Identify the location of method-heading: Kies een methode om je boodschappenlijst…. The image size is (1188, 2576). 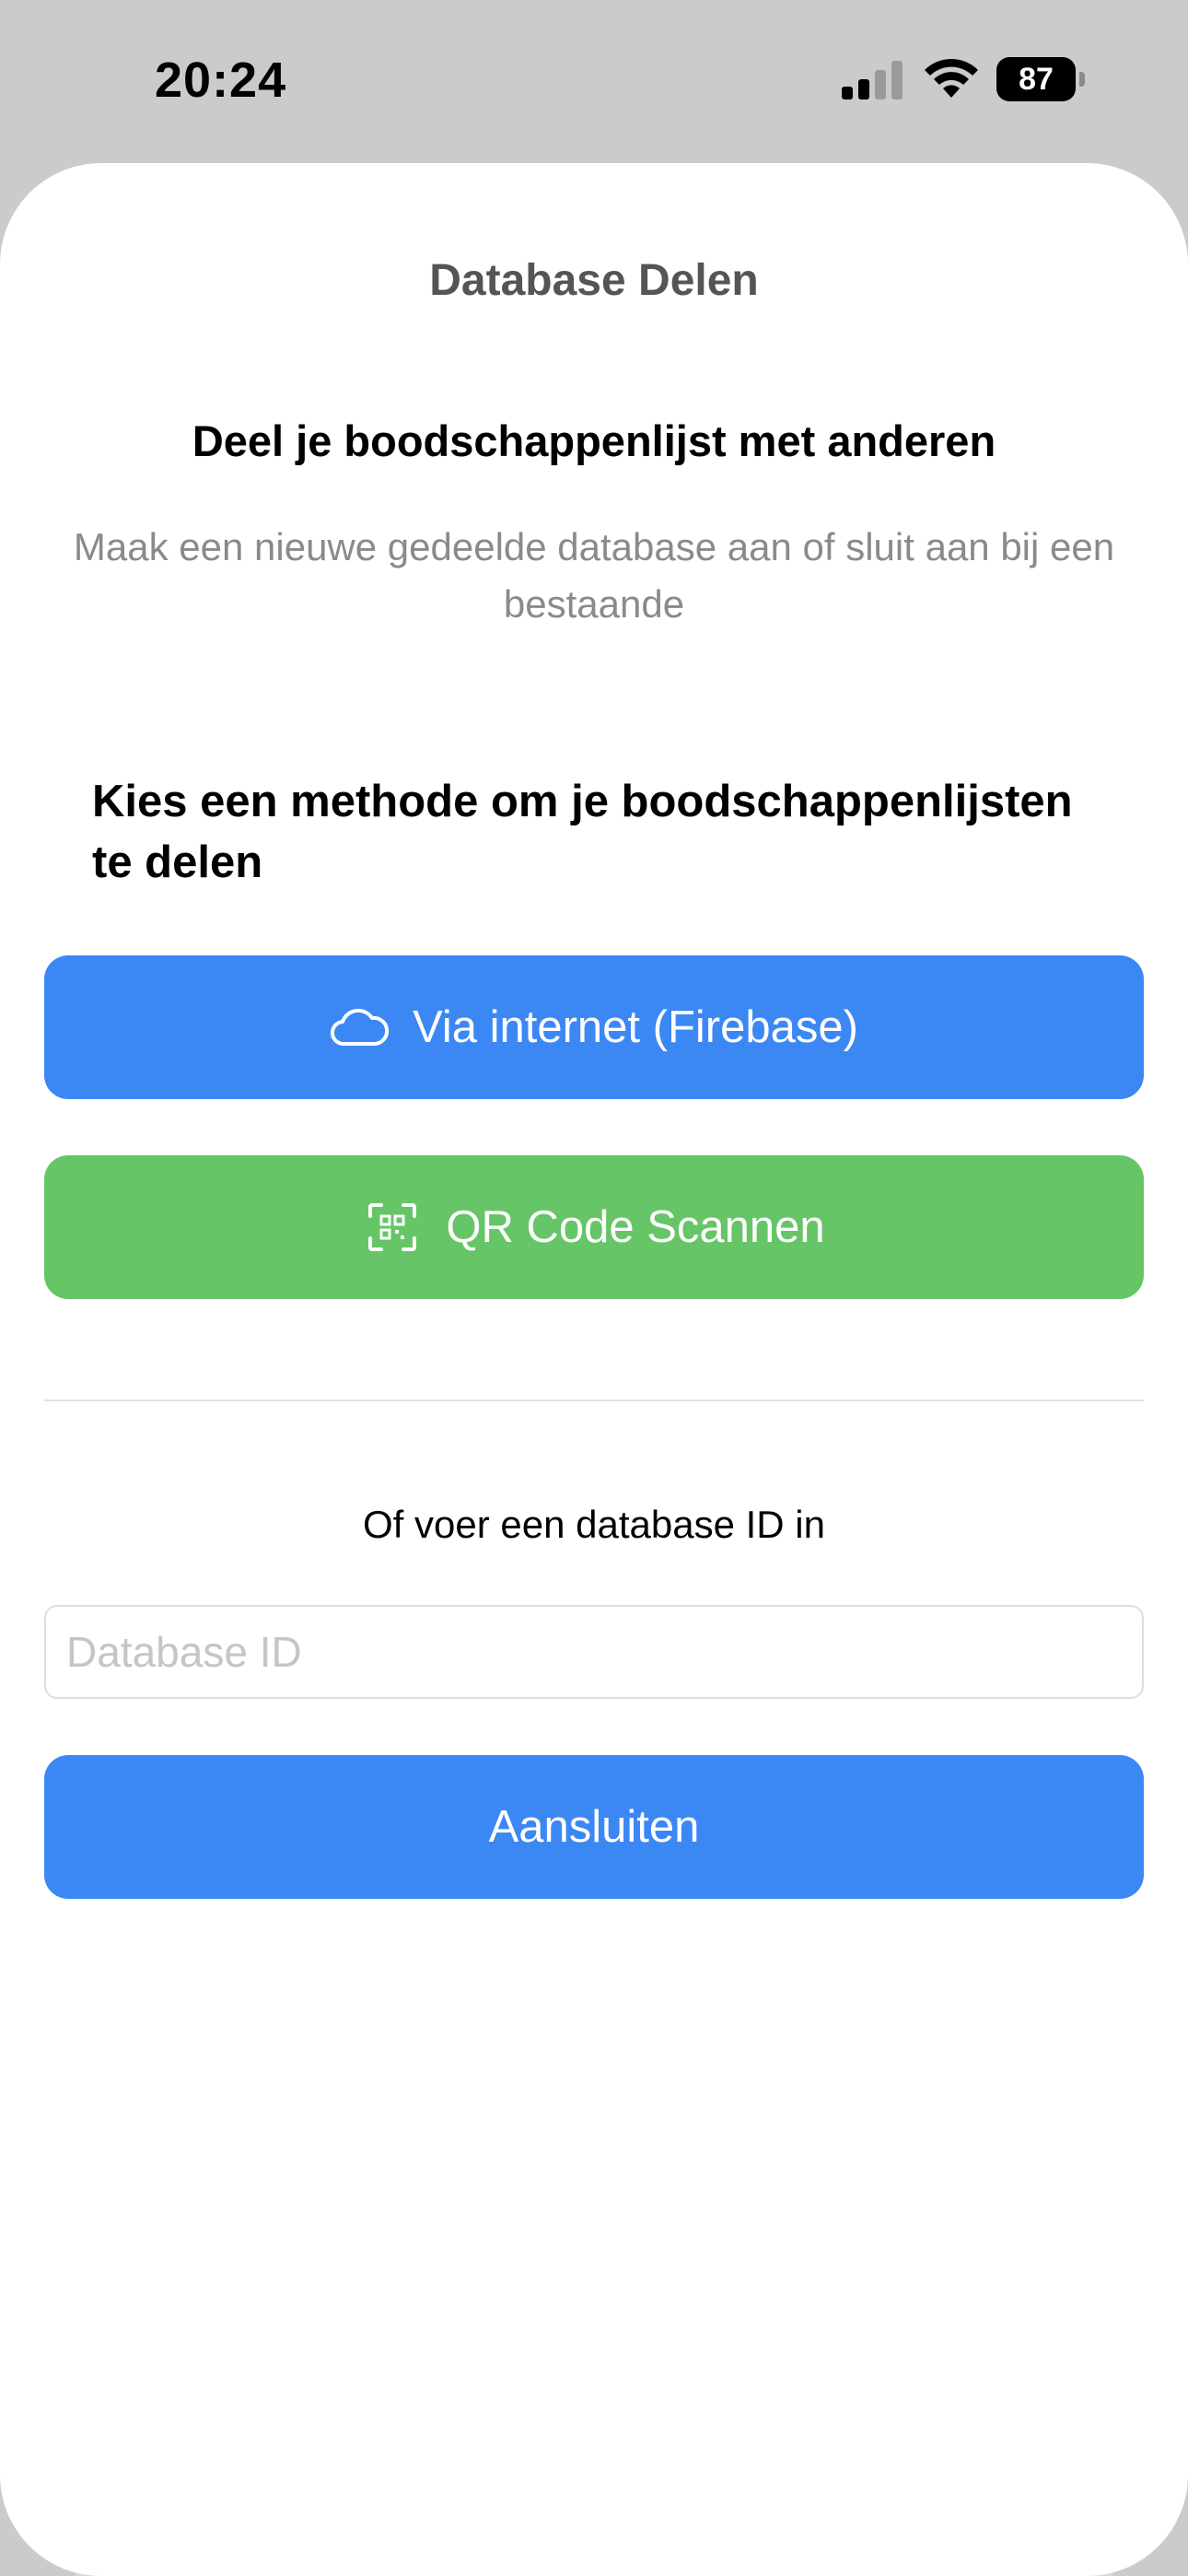
(582, 832).